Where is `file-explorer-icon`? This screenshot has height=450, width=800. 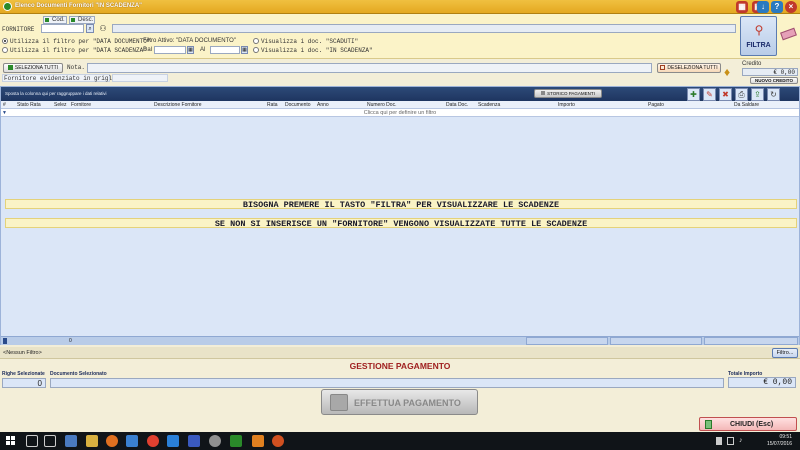
file-explorer-icon is located at coordinates (71, 441).